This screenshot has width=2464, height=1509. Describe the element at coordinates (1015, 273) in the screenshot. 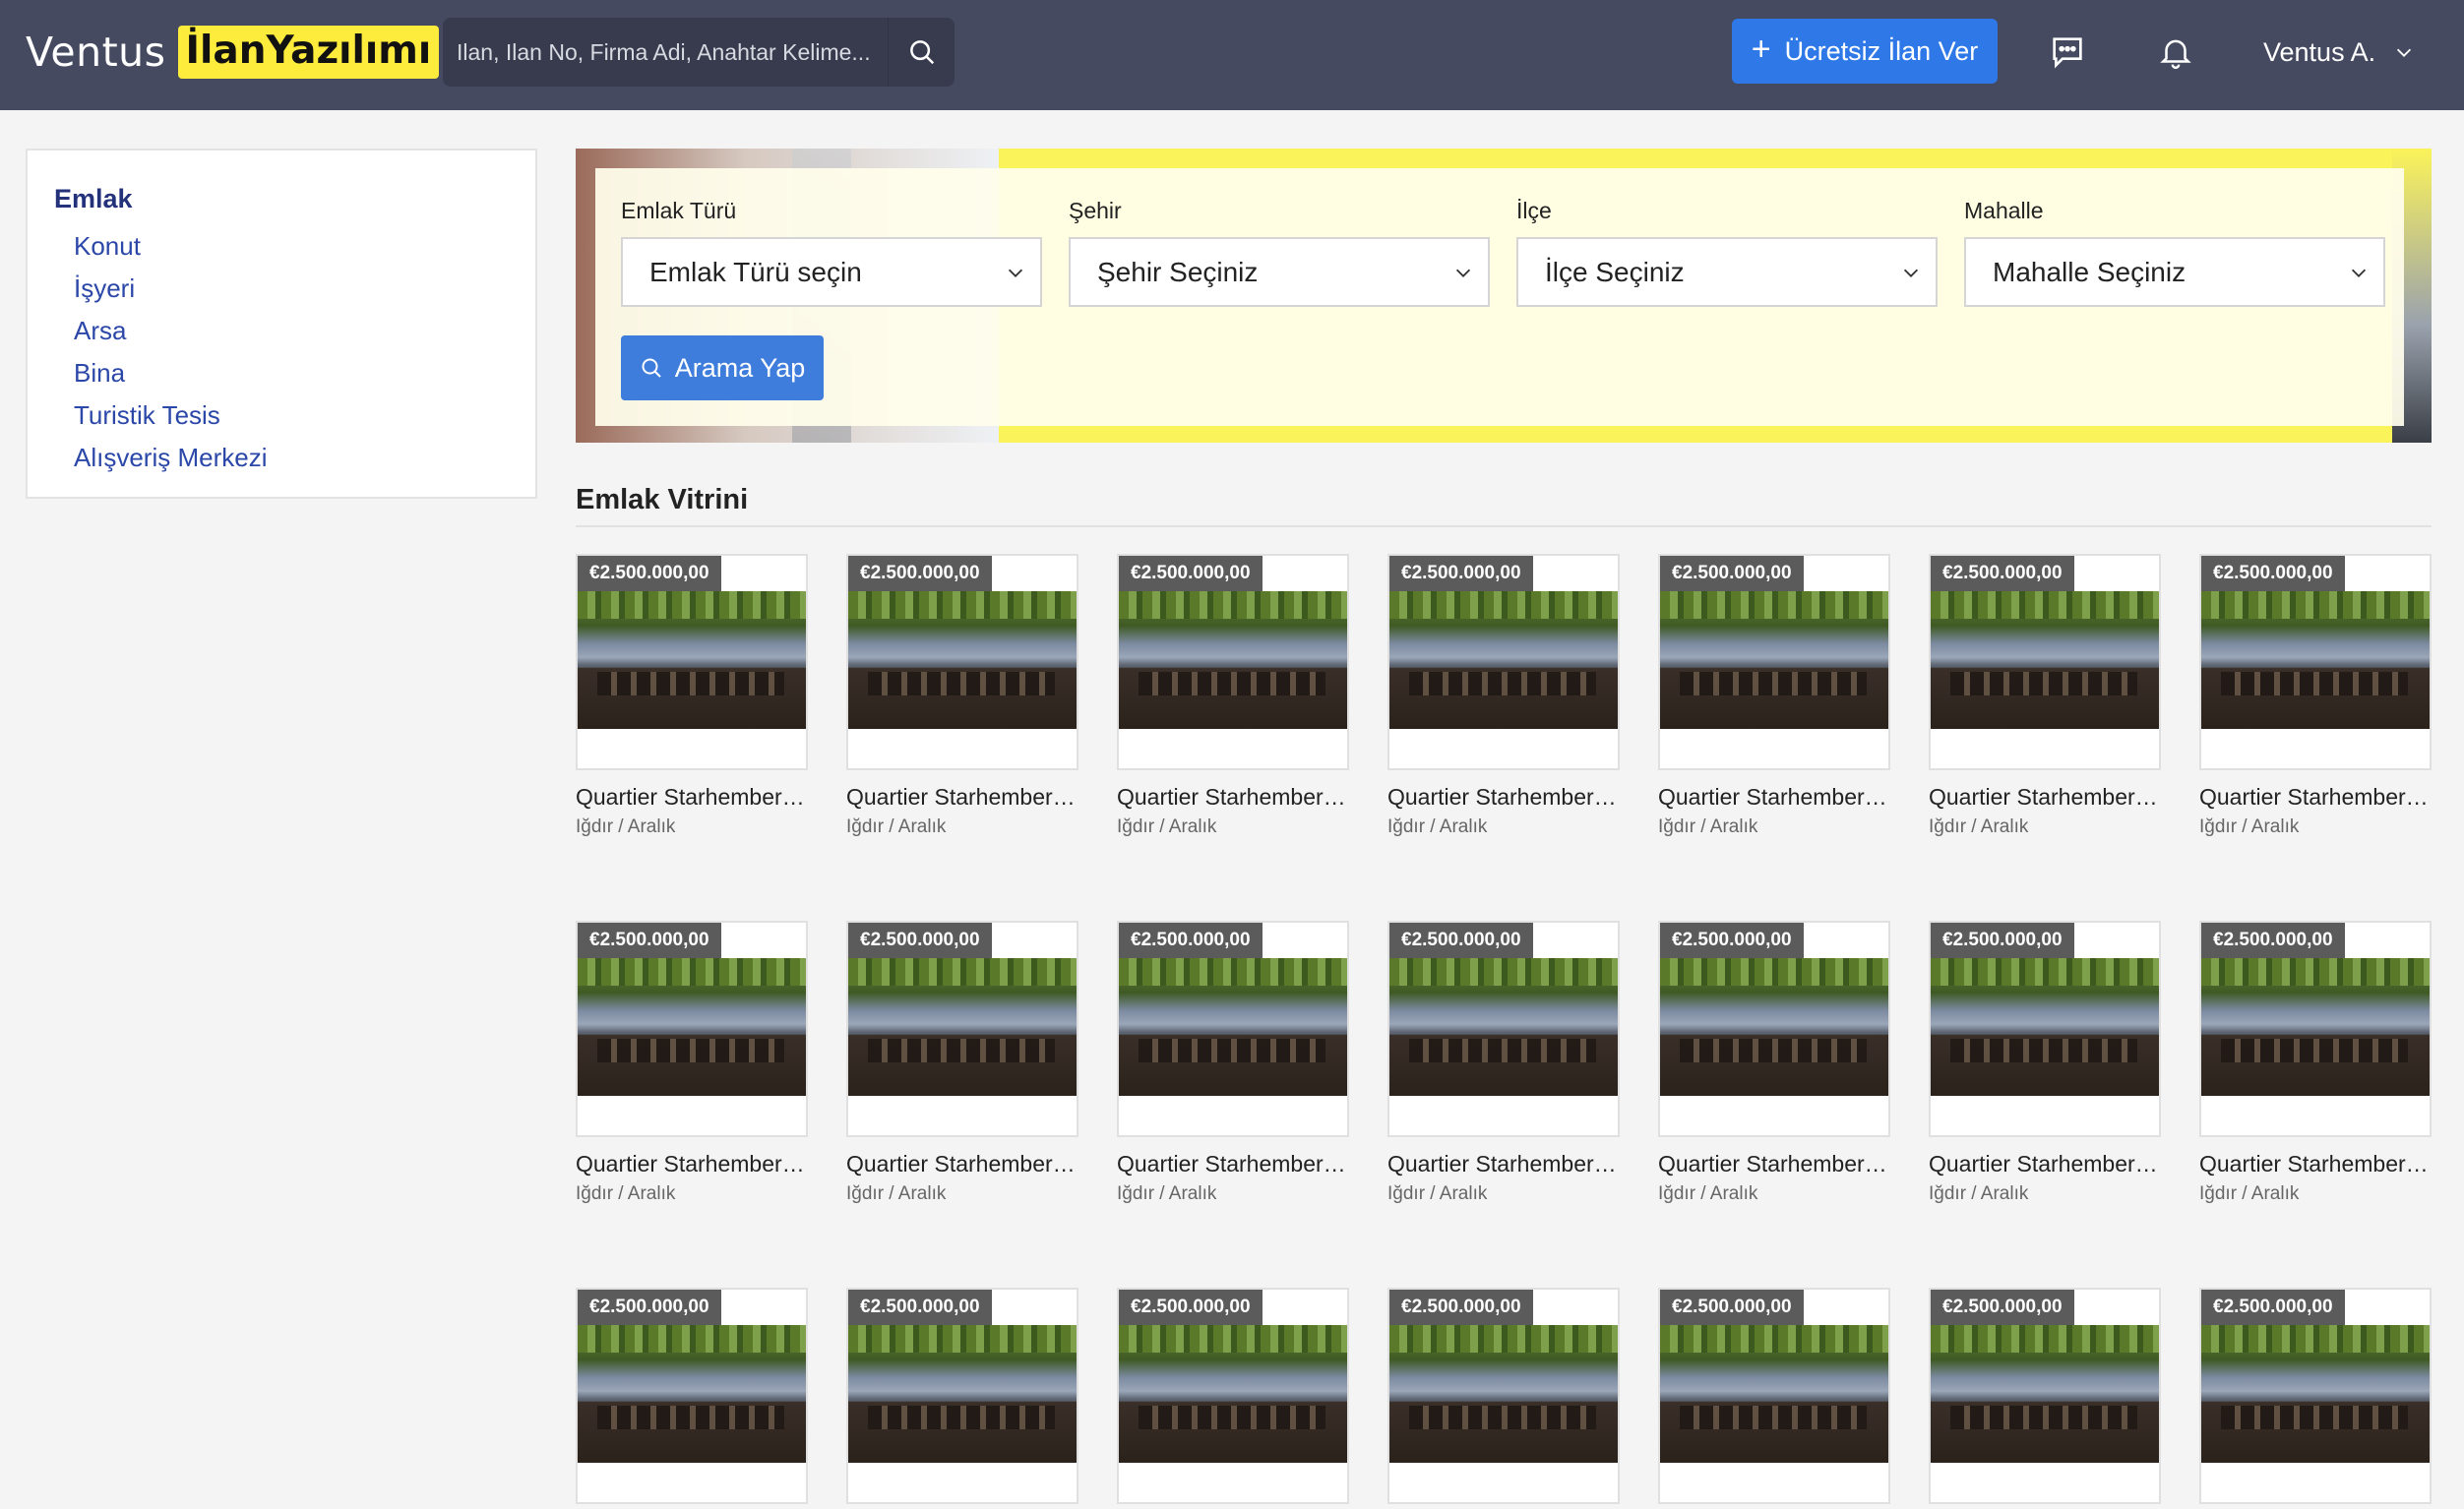

I see `chevron-down-icon` at that location.